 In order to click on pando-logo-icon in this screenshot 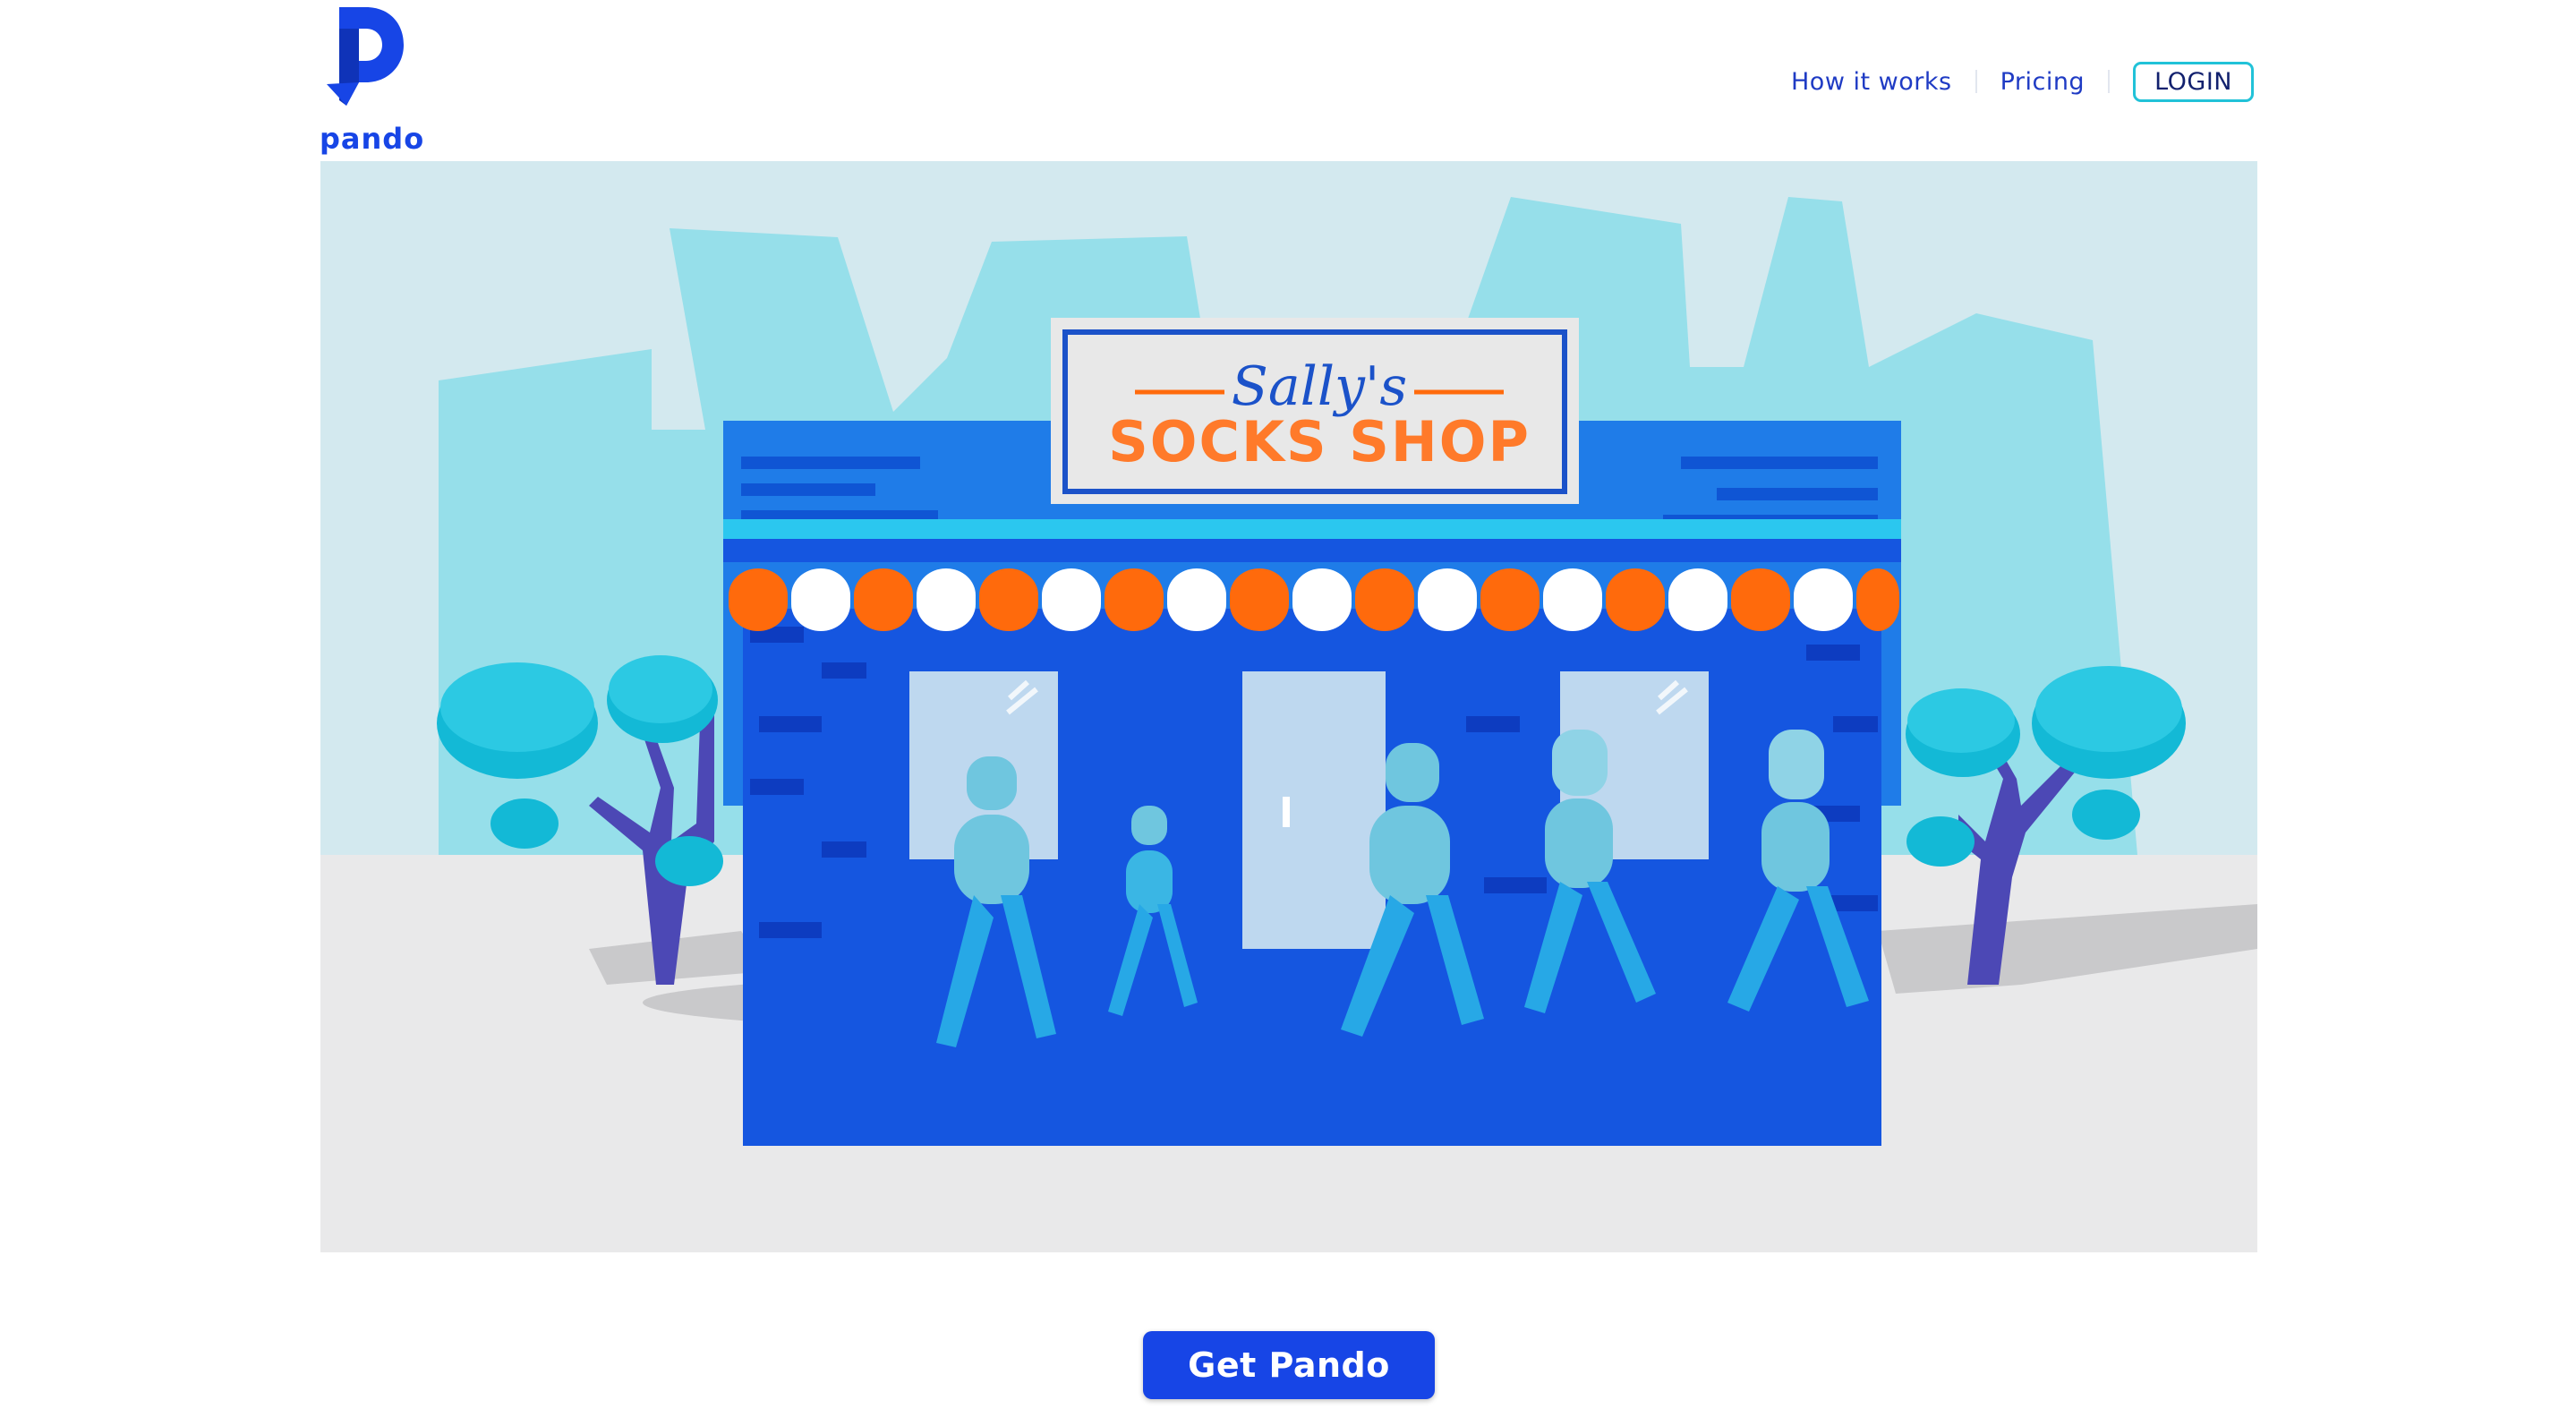, I will do `click(365, 57)`.